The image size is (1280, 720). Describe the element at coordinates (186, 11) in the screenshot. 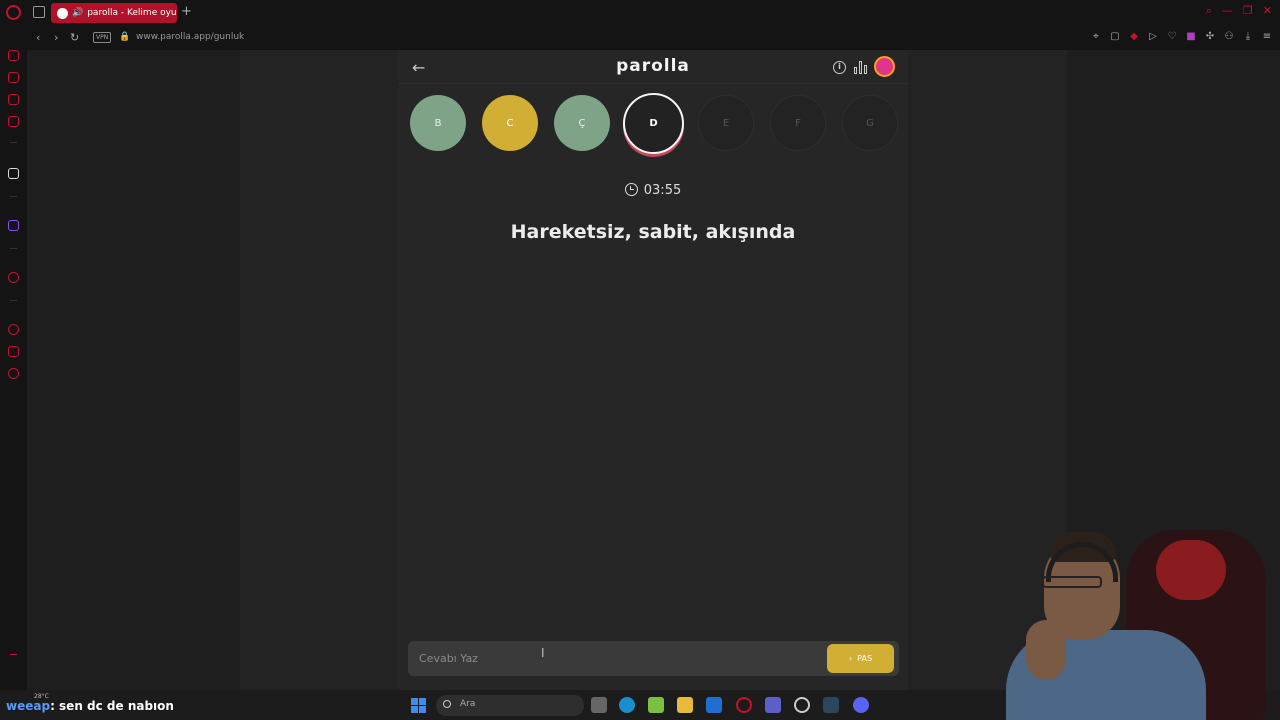

I see `new-tab-button: +` at that location.